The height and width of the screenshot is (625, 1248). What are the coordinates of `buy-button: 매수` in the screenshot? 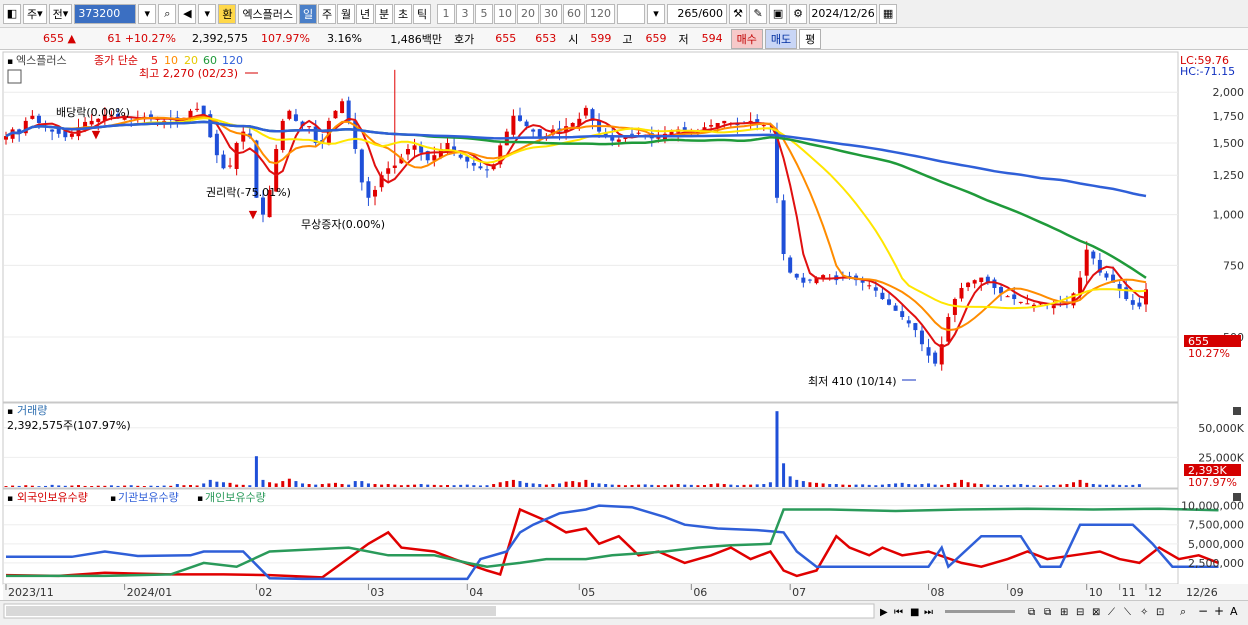 It's located at (746, 38).